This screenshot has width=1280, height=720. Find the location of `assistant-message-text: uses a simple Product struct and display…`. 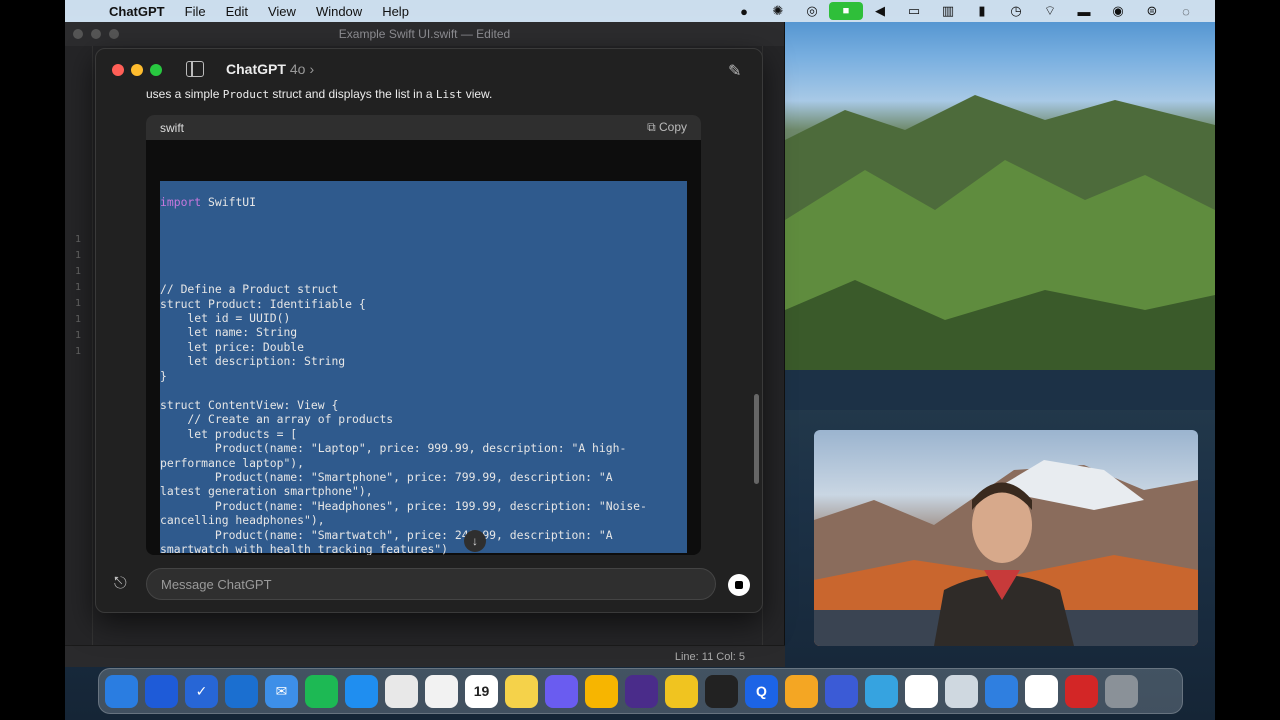

assistant-message-text: uses a simple Product struct and display… is located at coordinates (319, 94).